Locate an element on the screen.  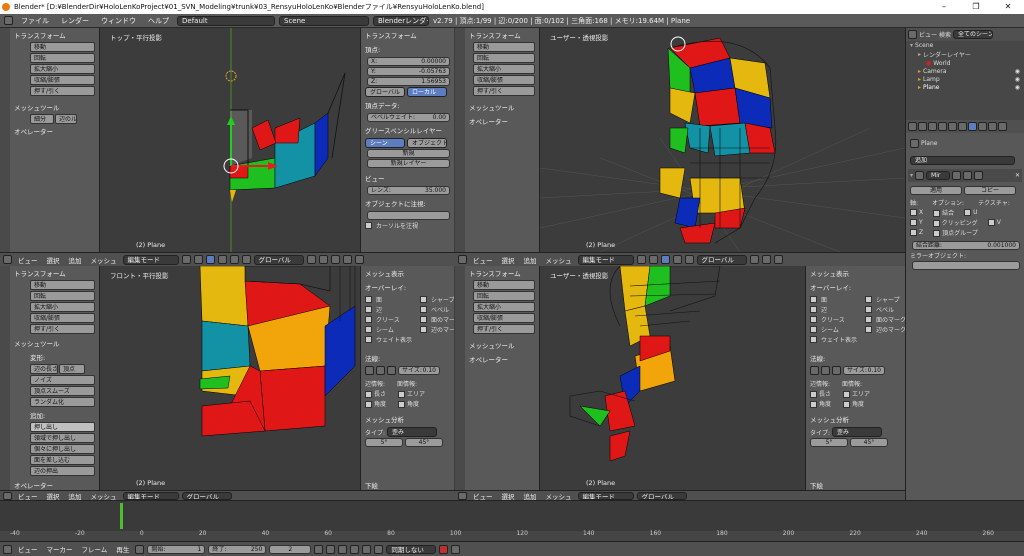
outliner-item-plane: Plane is located at coordinates (931, 87).